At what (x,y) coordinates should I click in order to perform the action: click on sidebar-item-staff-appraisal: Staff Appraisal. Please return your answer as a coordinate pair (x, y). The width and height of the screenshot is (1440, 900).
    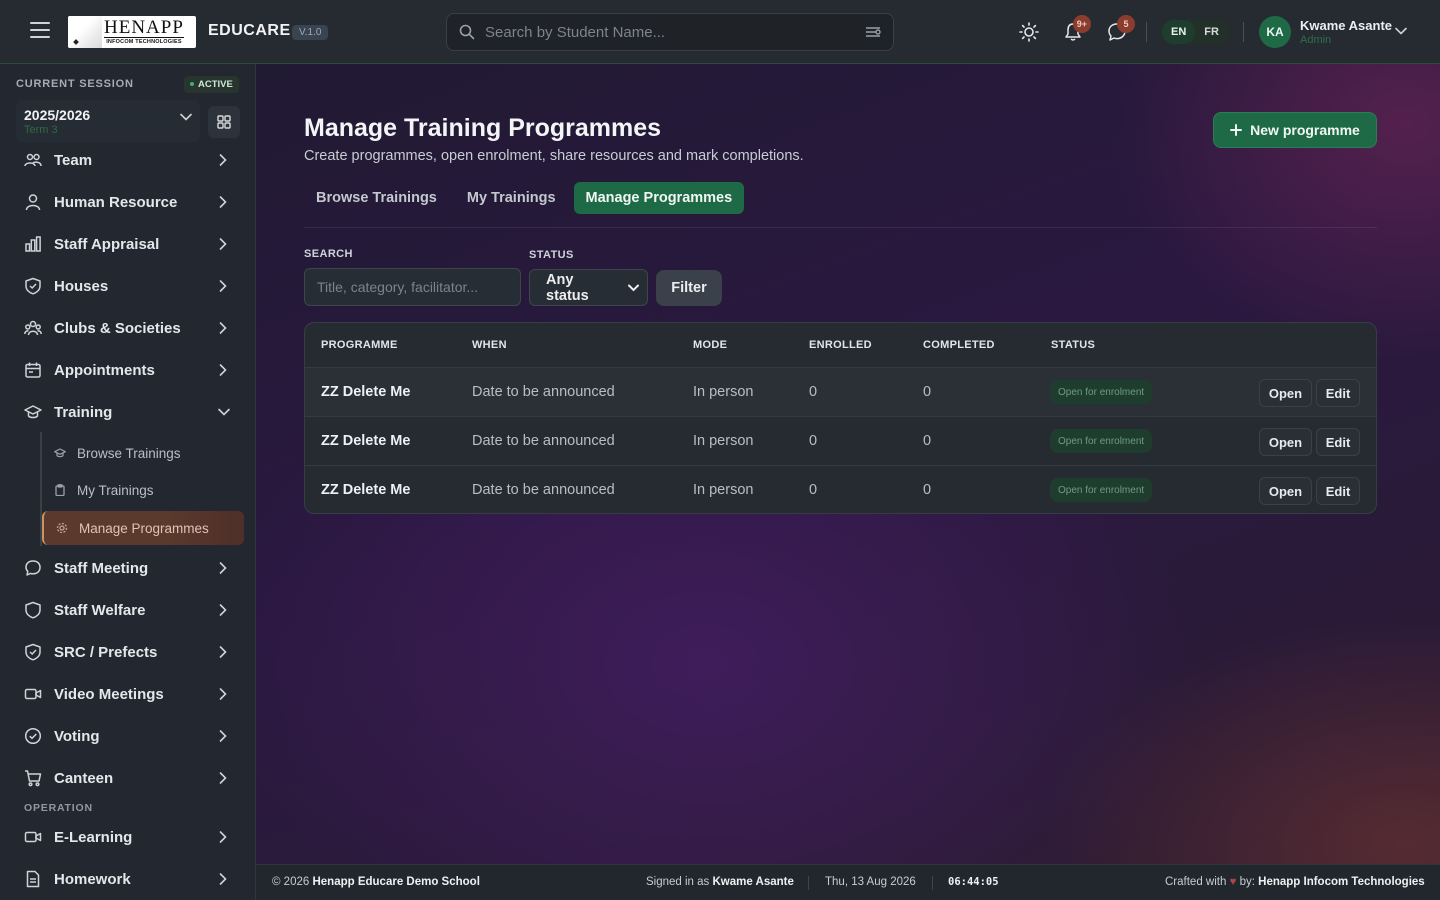
    Looking at the image, I should click on (127, 244).